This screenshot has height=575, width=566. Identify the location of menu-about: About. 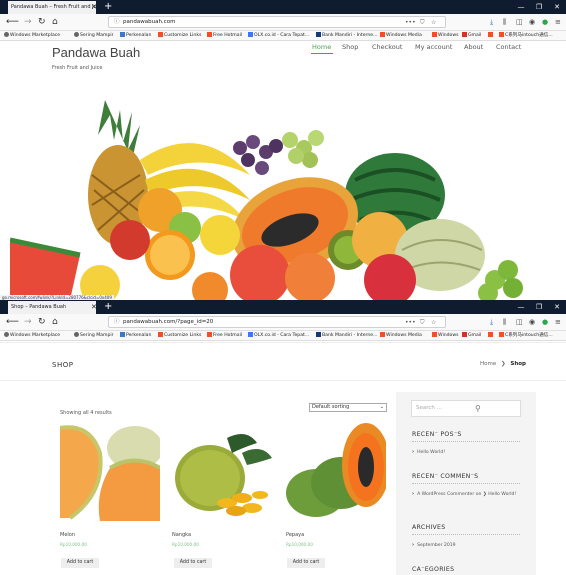
(473, 47).